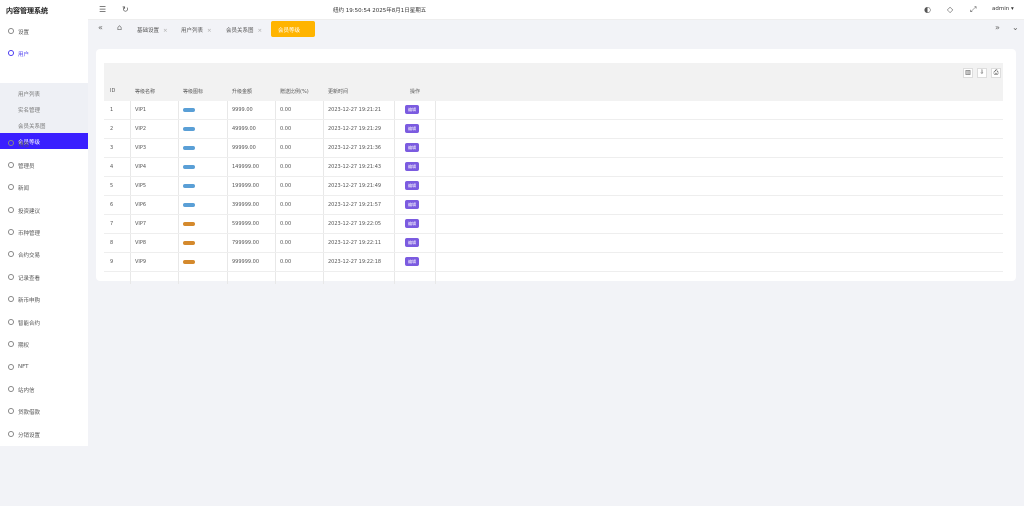  Describe the element at coordinates (1003, 9) in the screenshot. I see `user-menu: admin ▾` at that location.